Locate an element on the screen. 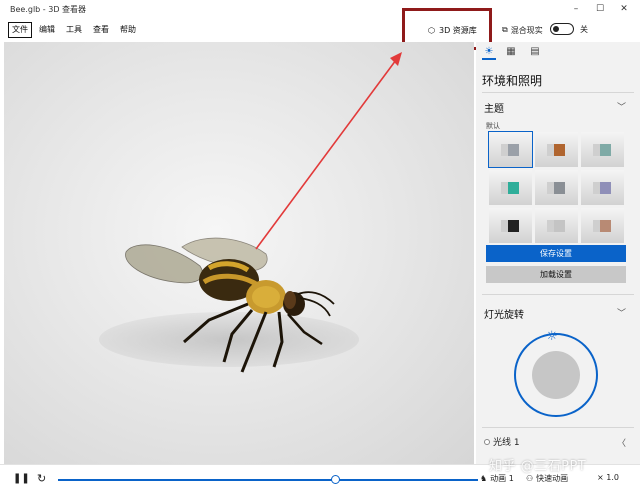 This screenshot has width=640, height=495. chevron-left-icon: 〈 is located at coordinates (621, 442).